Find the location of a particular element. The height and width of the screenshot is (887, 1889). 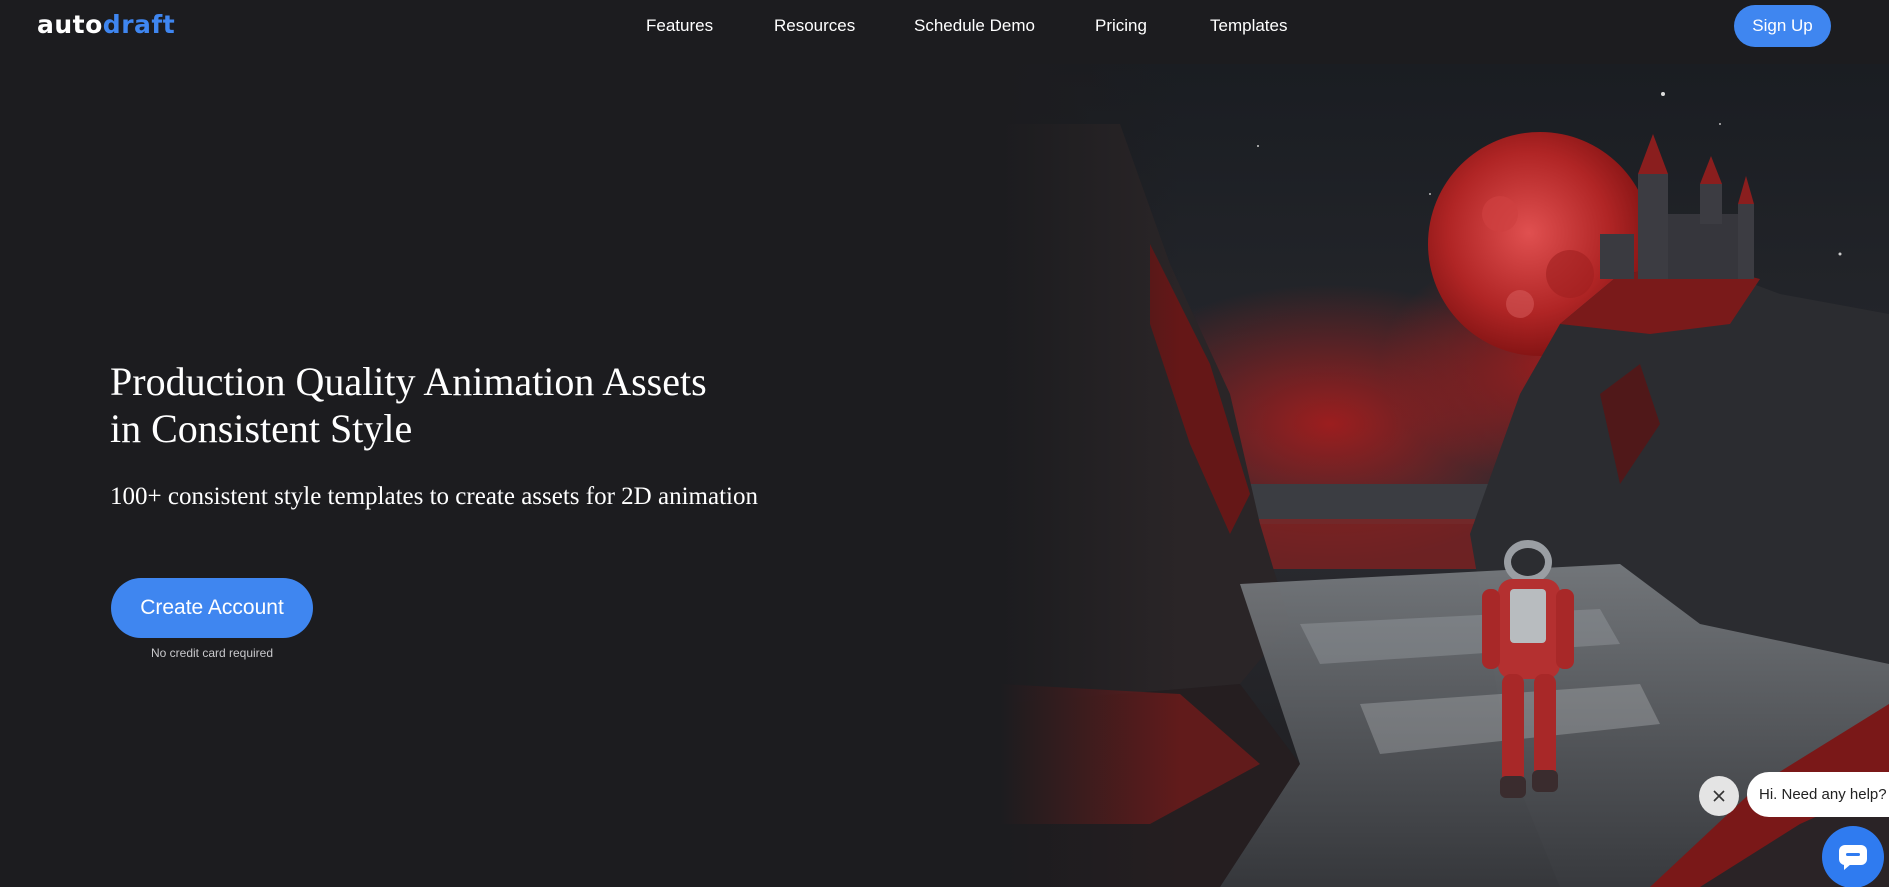

chat-close-button is located at coordinates (1719, 796).